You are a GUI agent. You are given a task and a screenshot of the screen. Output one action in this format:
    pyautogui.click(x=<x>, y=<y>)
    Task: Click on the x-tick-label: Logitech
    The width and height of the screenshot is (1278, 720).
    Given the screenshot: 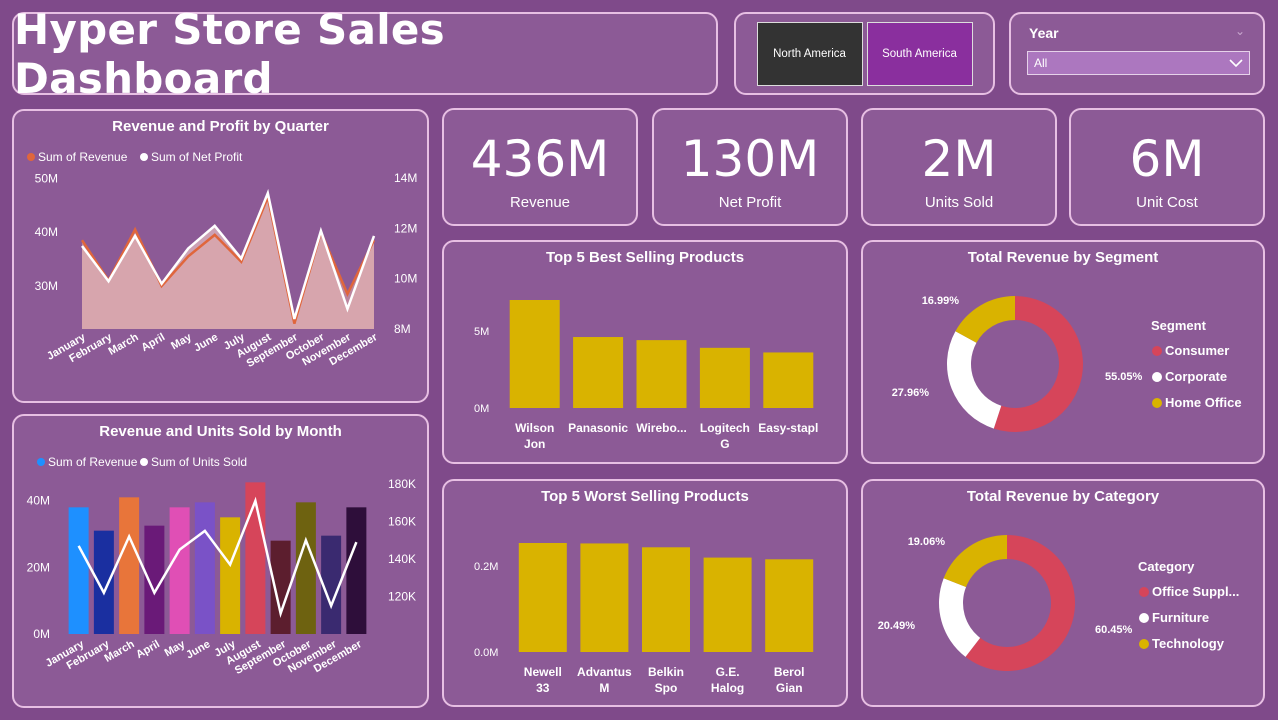 What is the action you would take?
    pyautogui.click(x=725, y=428)
    